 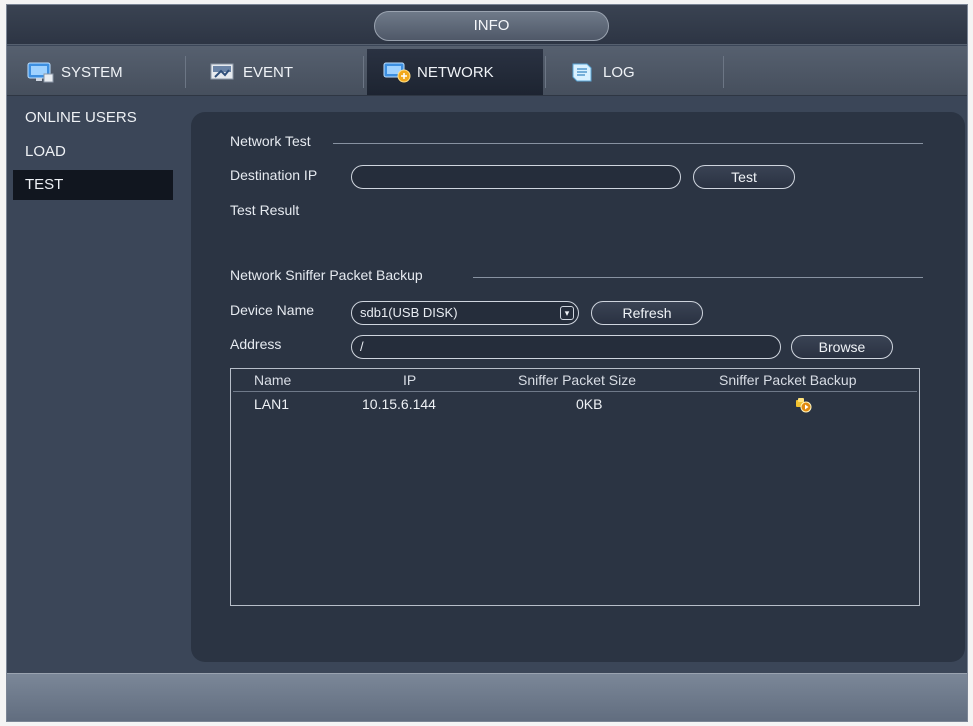 What do you see at coordinates (804, 406) in the screenshot?
I see `backup-start-icon` at bounding box center [804, 406].